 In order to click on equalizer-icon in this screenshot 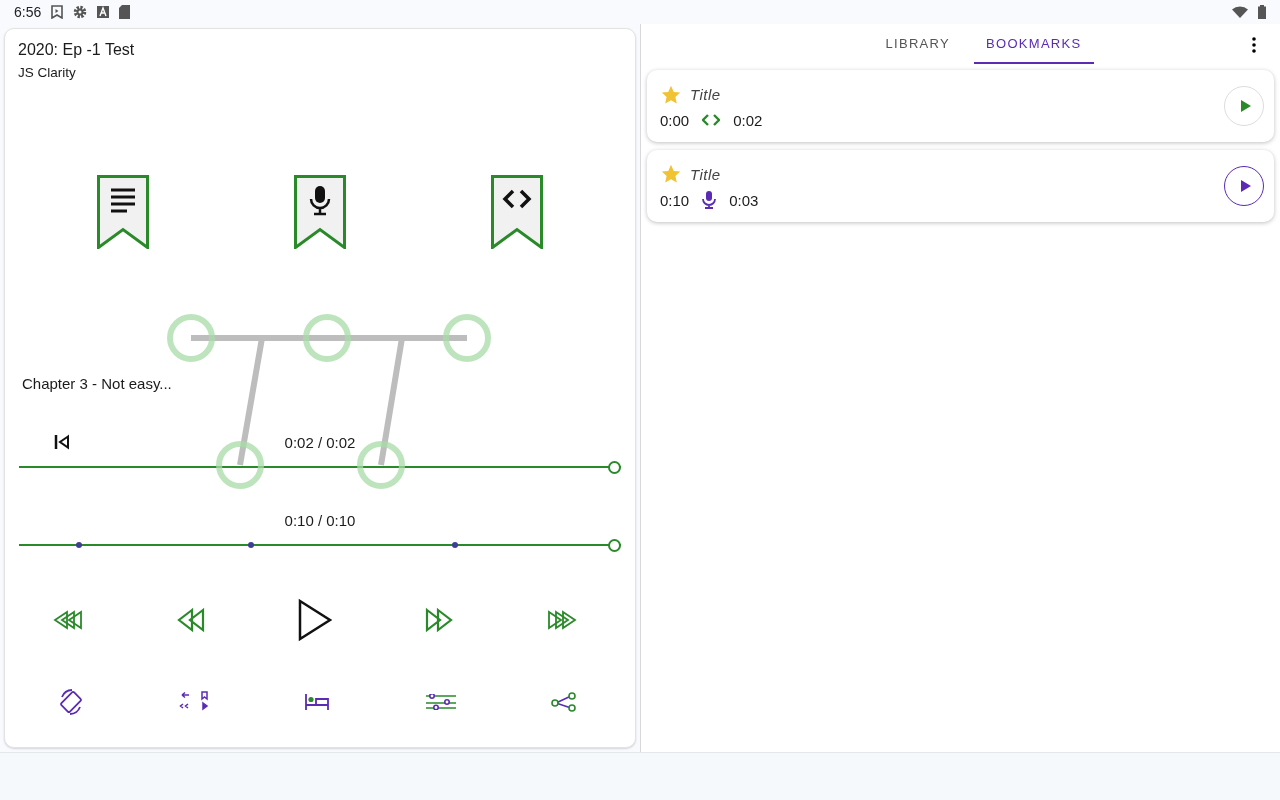, I will do `click(440, 702)`.